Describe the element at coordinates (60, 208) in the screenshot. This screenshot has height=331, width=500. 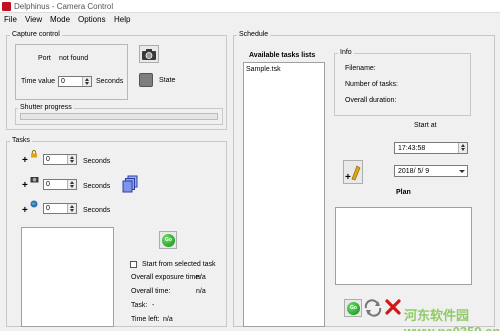
I see `task-row-3-spinner: 0` at that location.